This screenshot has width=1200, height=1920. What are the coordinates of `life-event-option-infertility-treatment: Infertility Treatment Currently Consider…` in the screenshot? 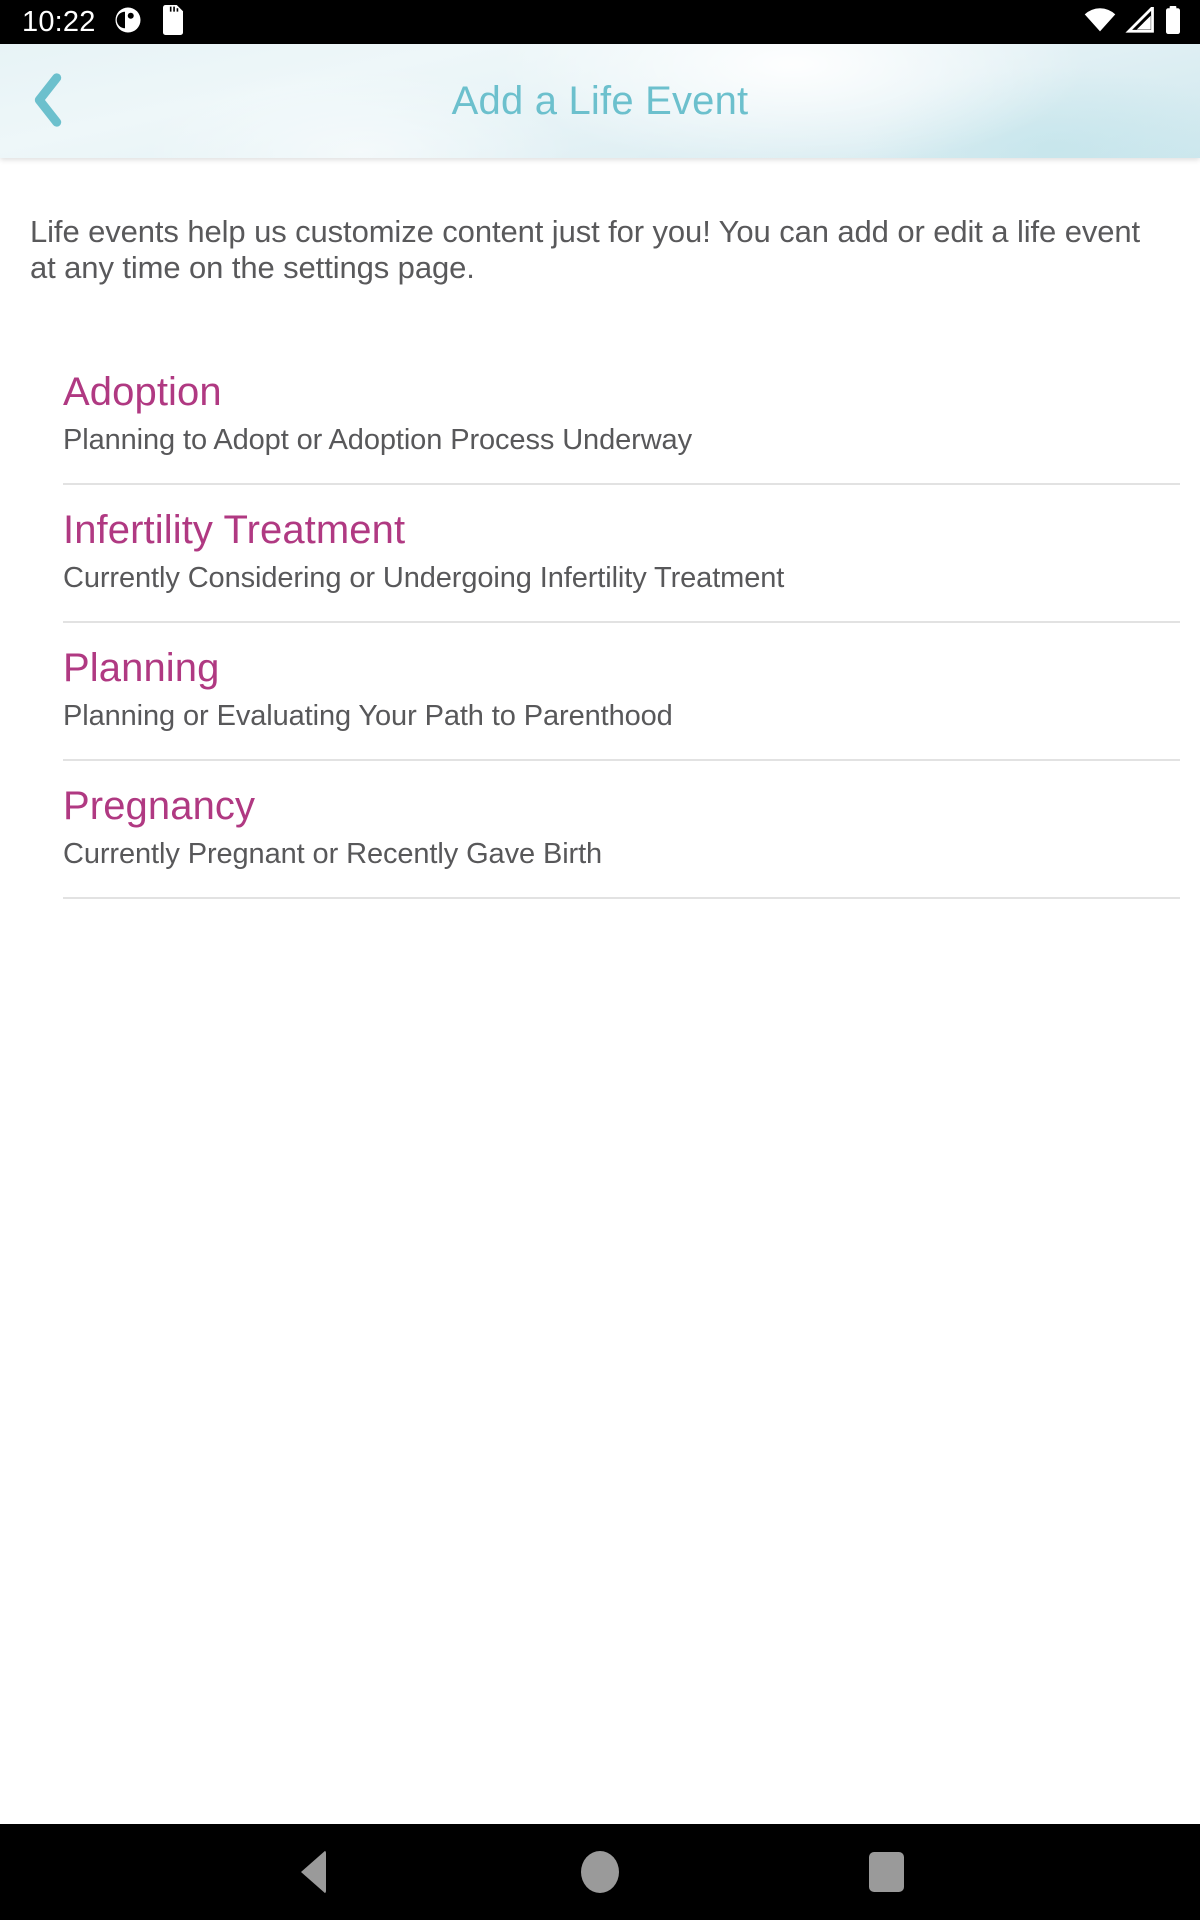 It's located at (621, 554).